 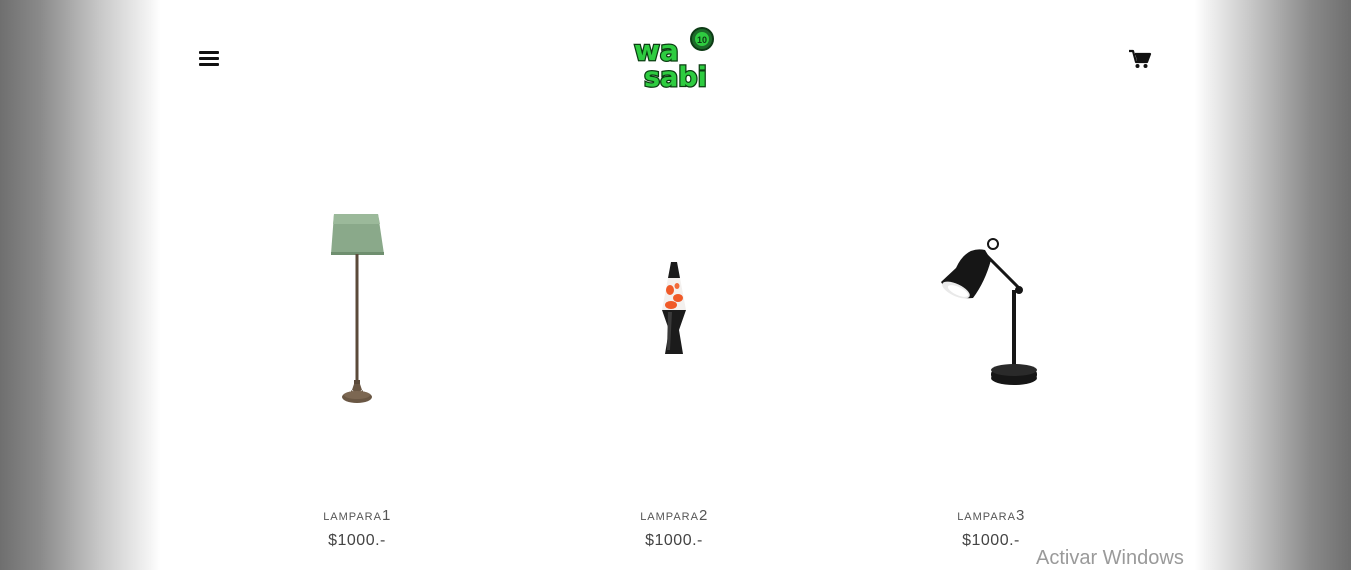 I want to click on product-name-number: 3, so click(x=1020, y=515).